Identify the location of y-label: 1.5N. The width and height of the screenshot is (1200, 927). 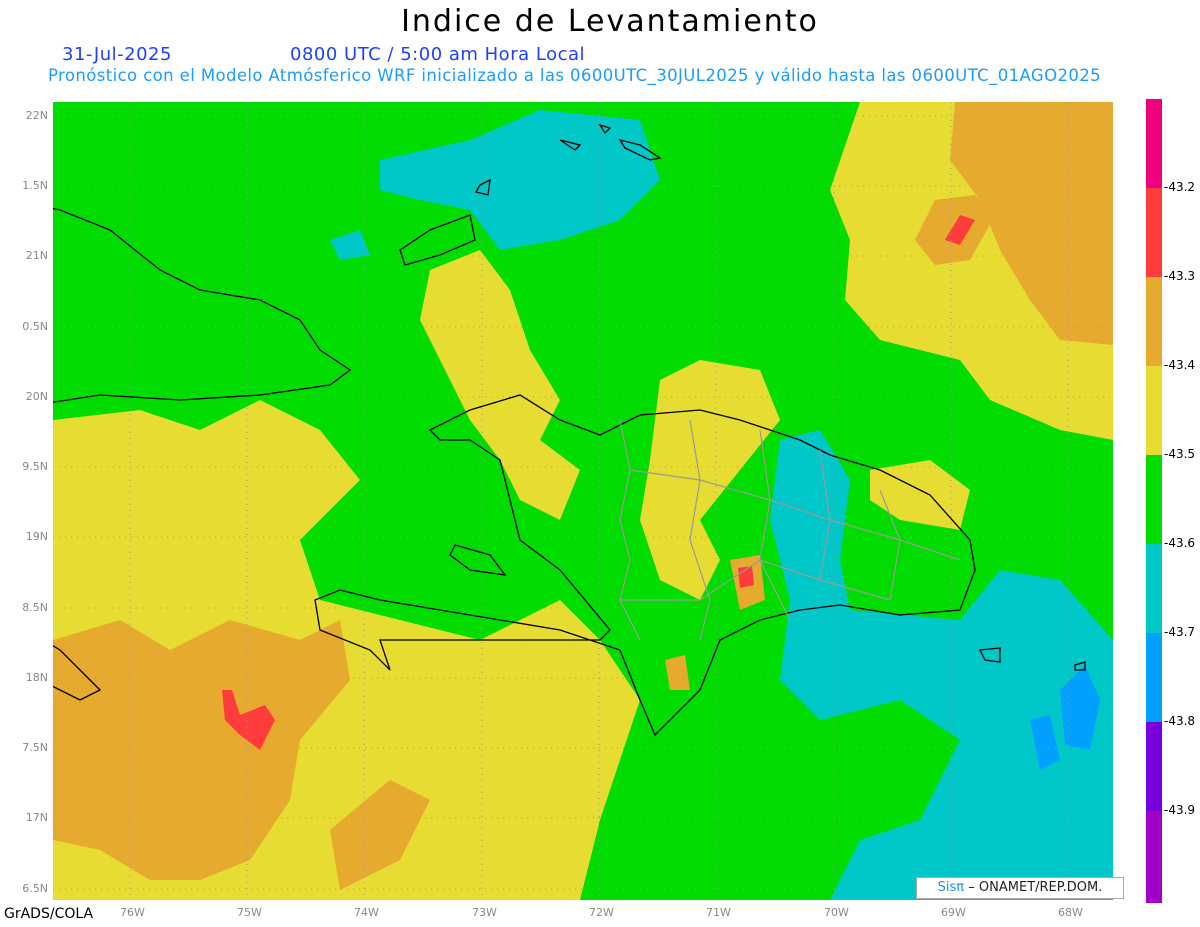
(35, 185).